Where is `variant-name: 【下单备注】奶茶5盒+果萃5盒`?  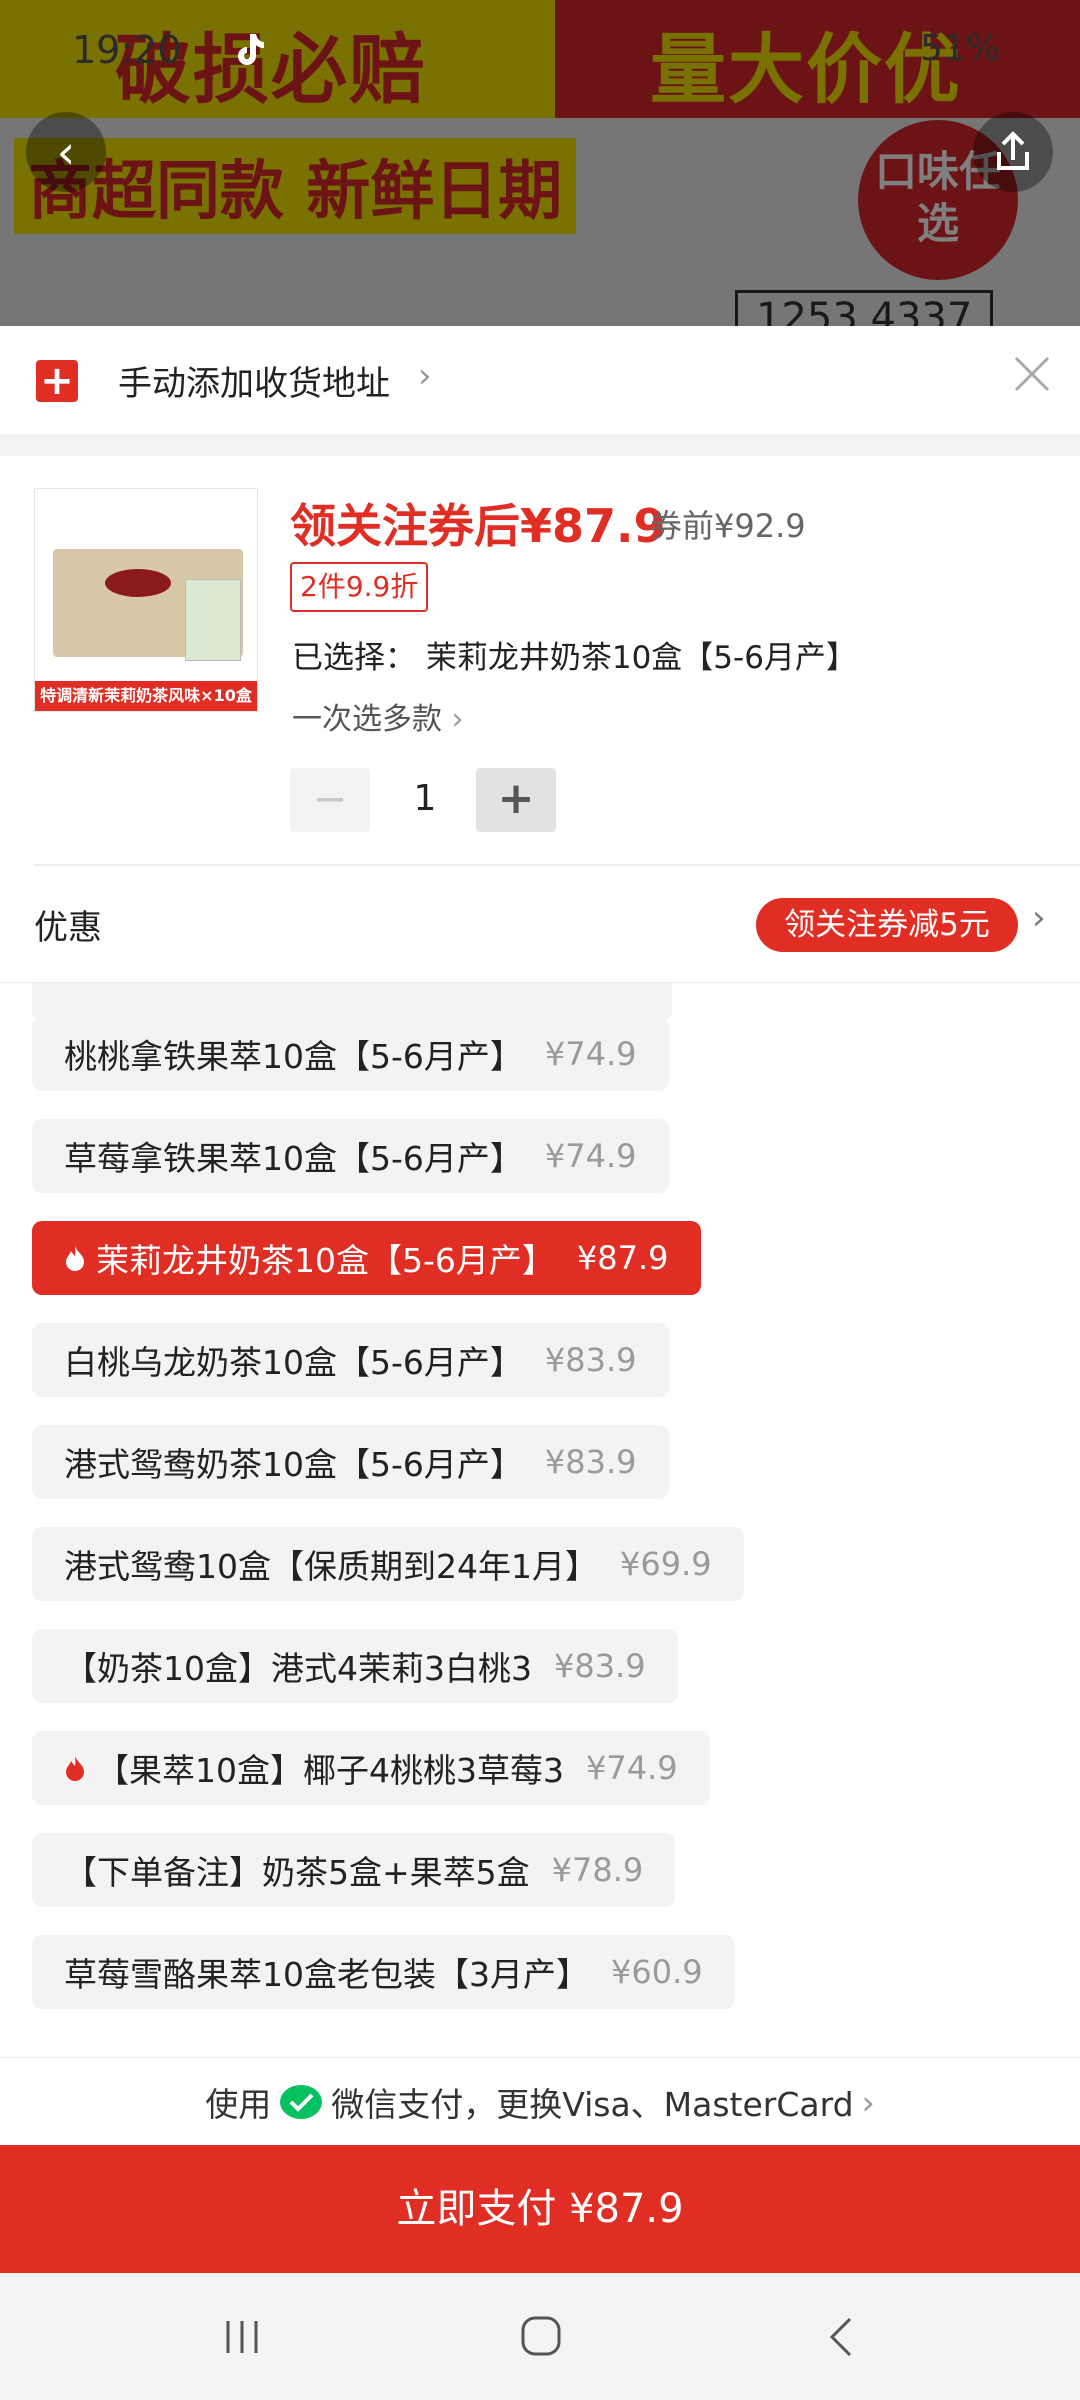
variant-name: 【下单备注】奶茶5盒+果萃5盒 is located at coordinates (297, 1872).